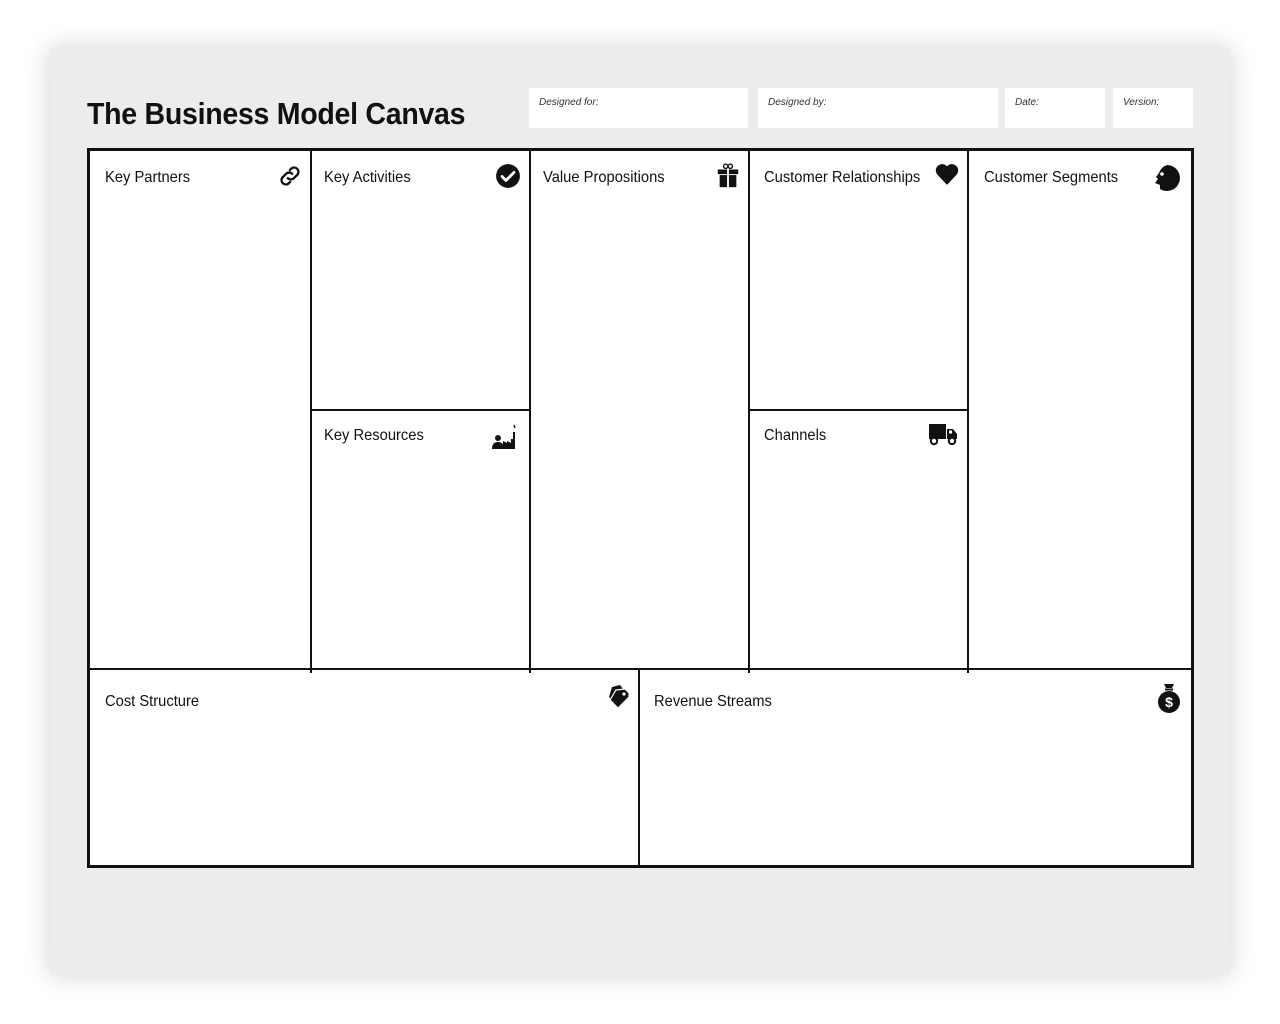  Describe the element at coordinates (152, 701) in the screenshot. I see `cost-structure-label: Cost Structure` at that location.